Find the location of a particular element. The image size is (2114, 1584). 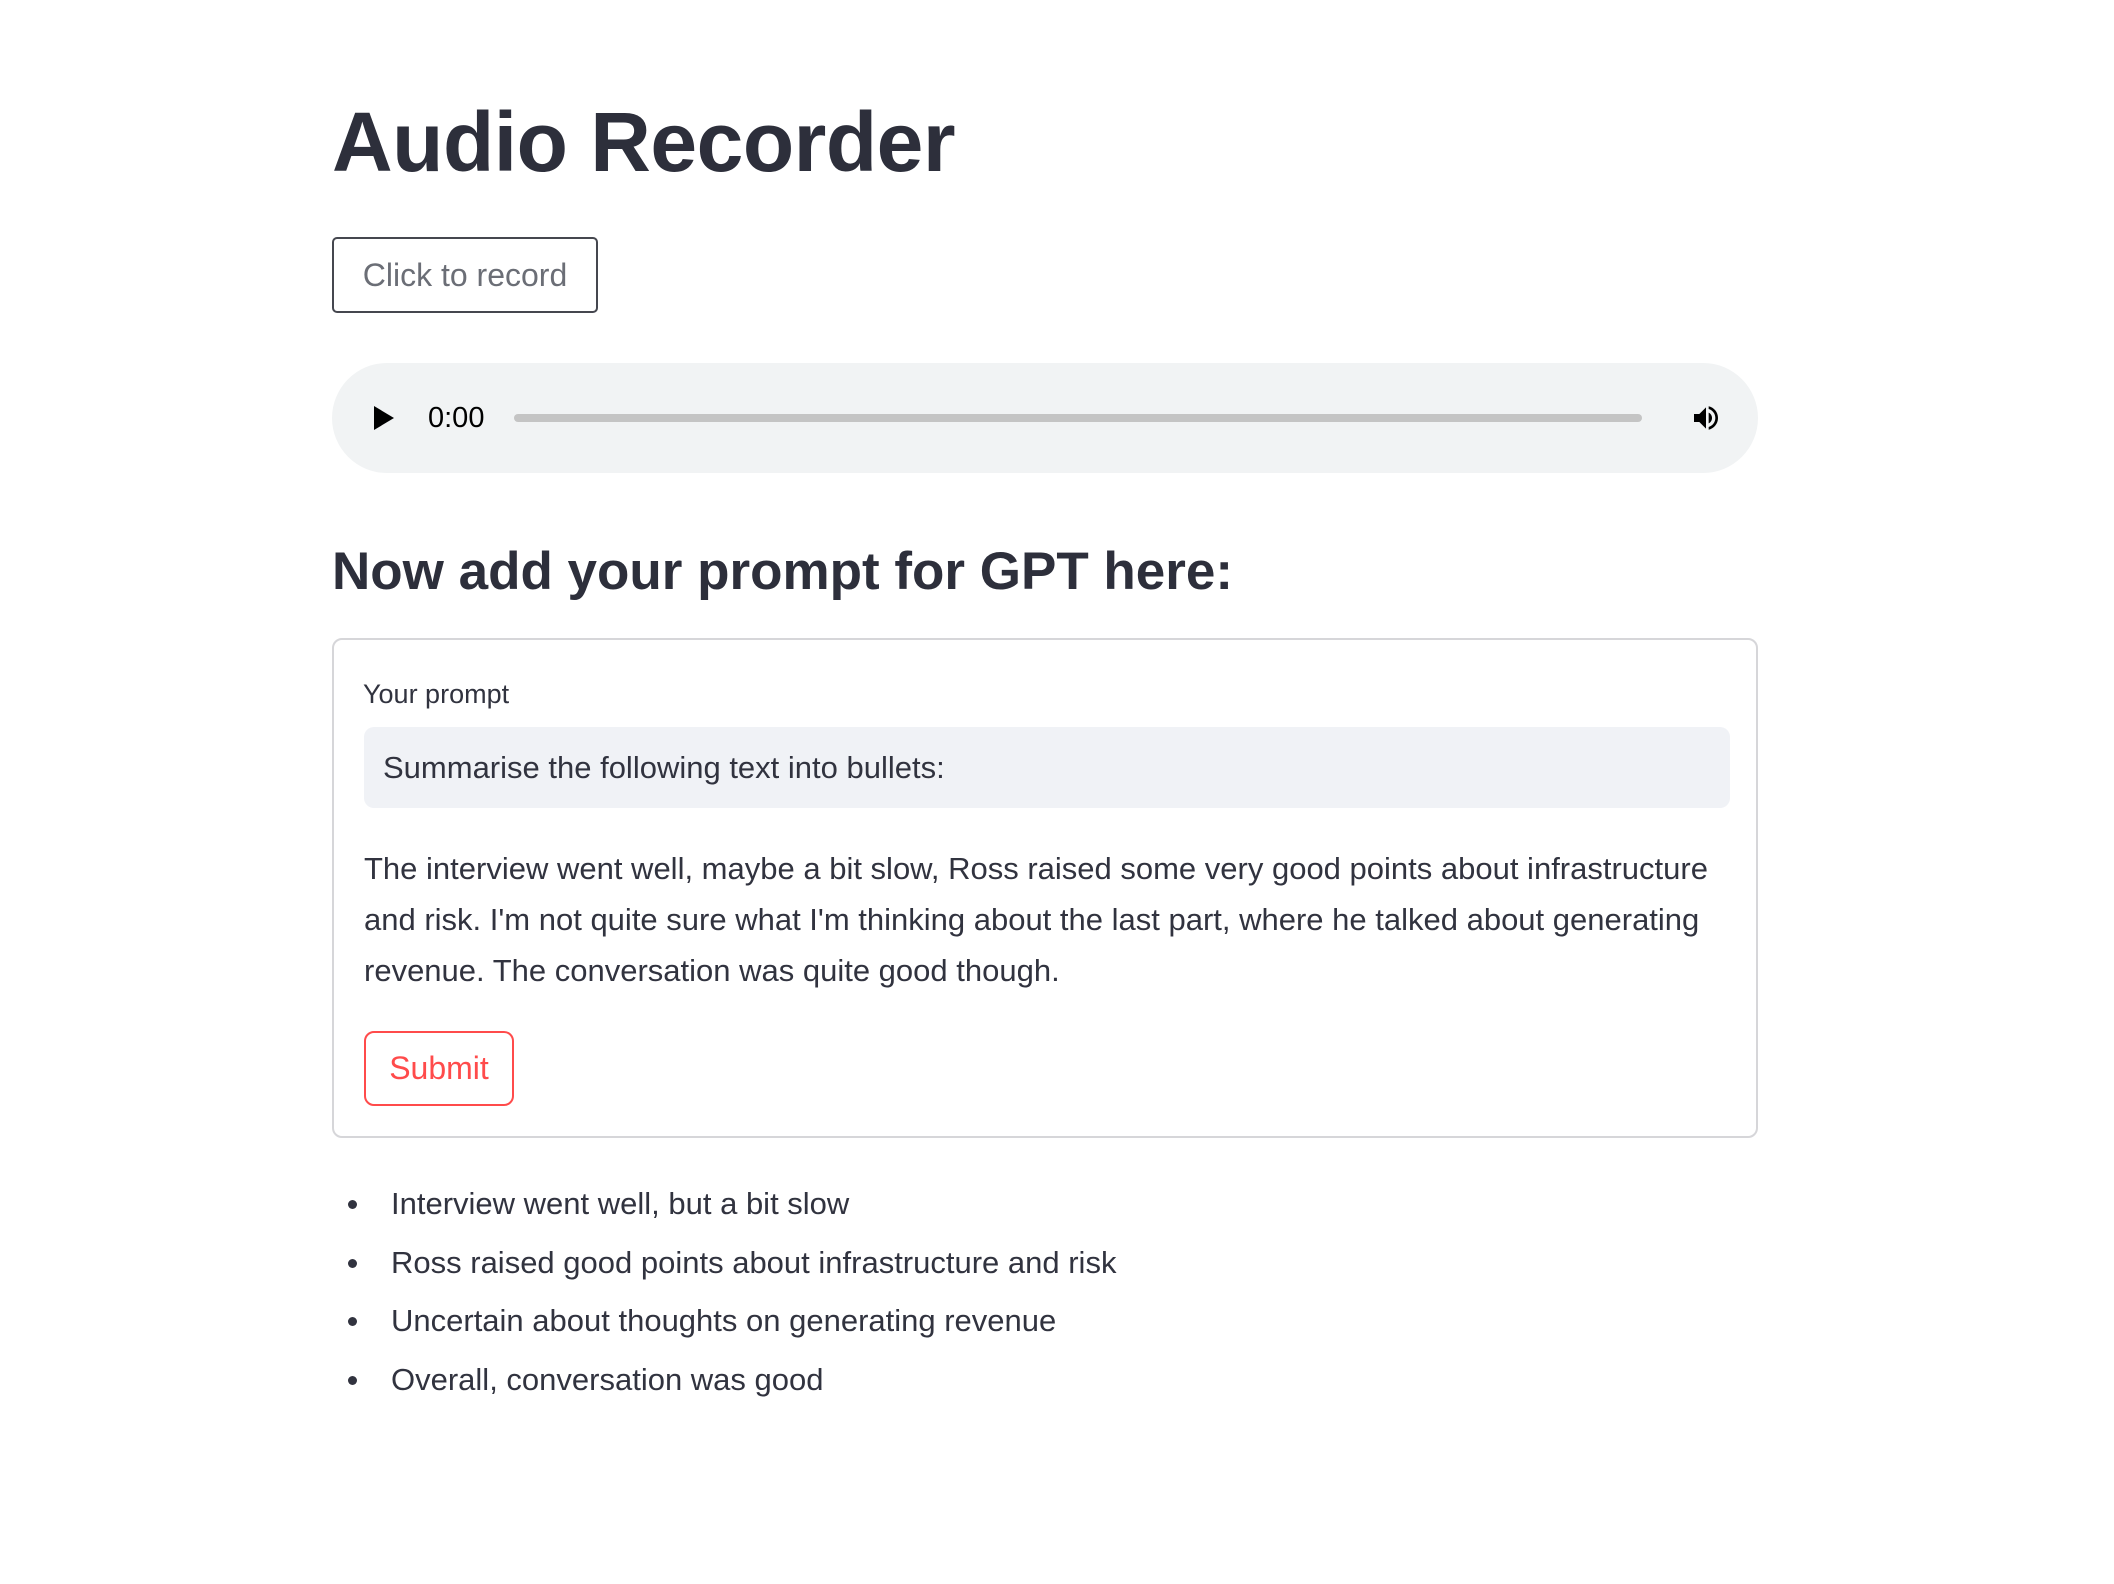

summary-bullet-item: Overall, conversation was good is located at coordinates (724, 1380).